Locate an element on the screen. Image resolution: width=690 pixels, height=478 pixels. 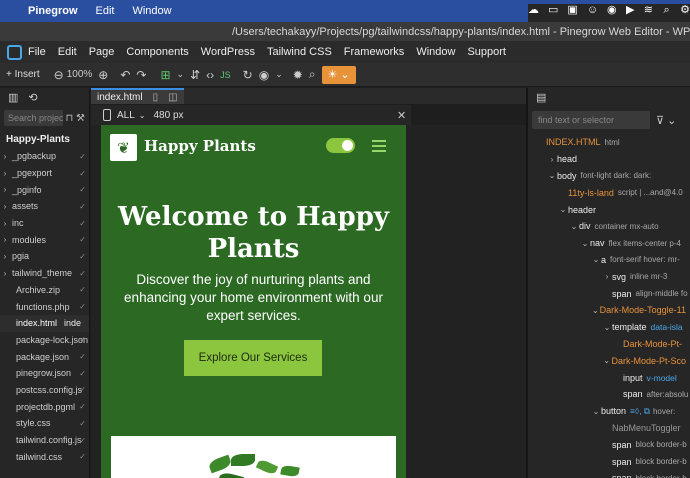
folder-item: › pgia ✓ is located at coordinates (44, 256).